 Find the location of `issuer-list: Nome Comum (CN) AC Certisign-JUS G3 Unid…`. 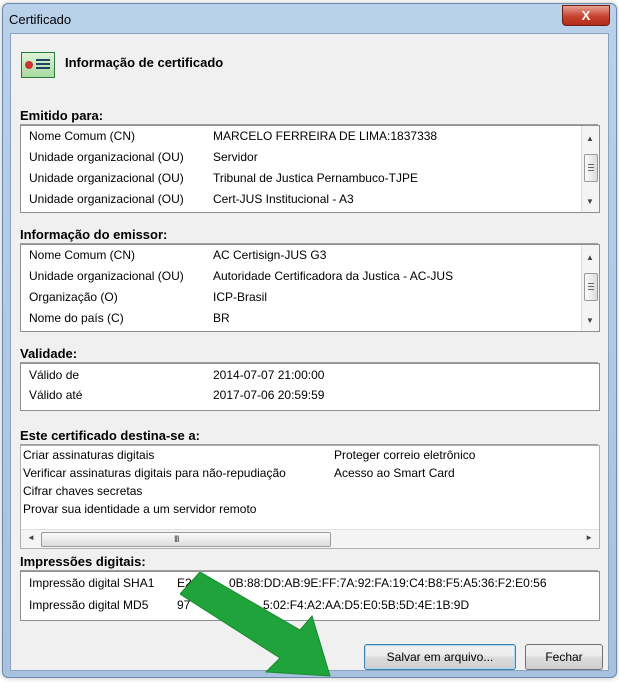

issuer-list: Nome Comum (CN) AC Certisign-JUS G3 Unid… is located at coordinates (310, 288).